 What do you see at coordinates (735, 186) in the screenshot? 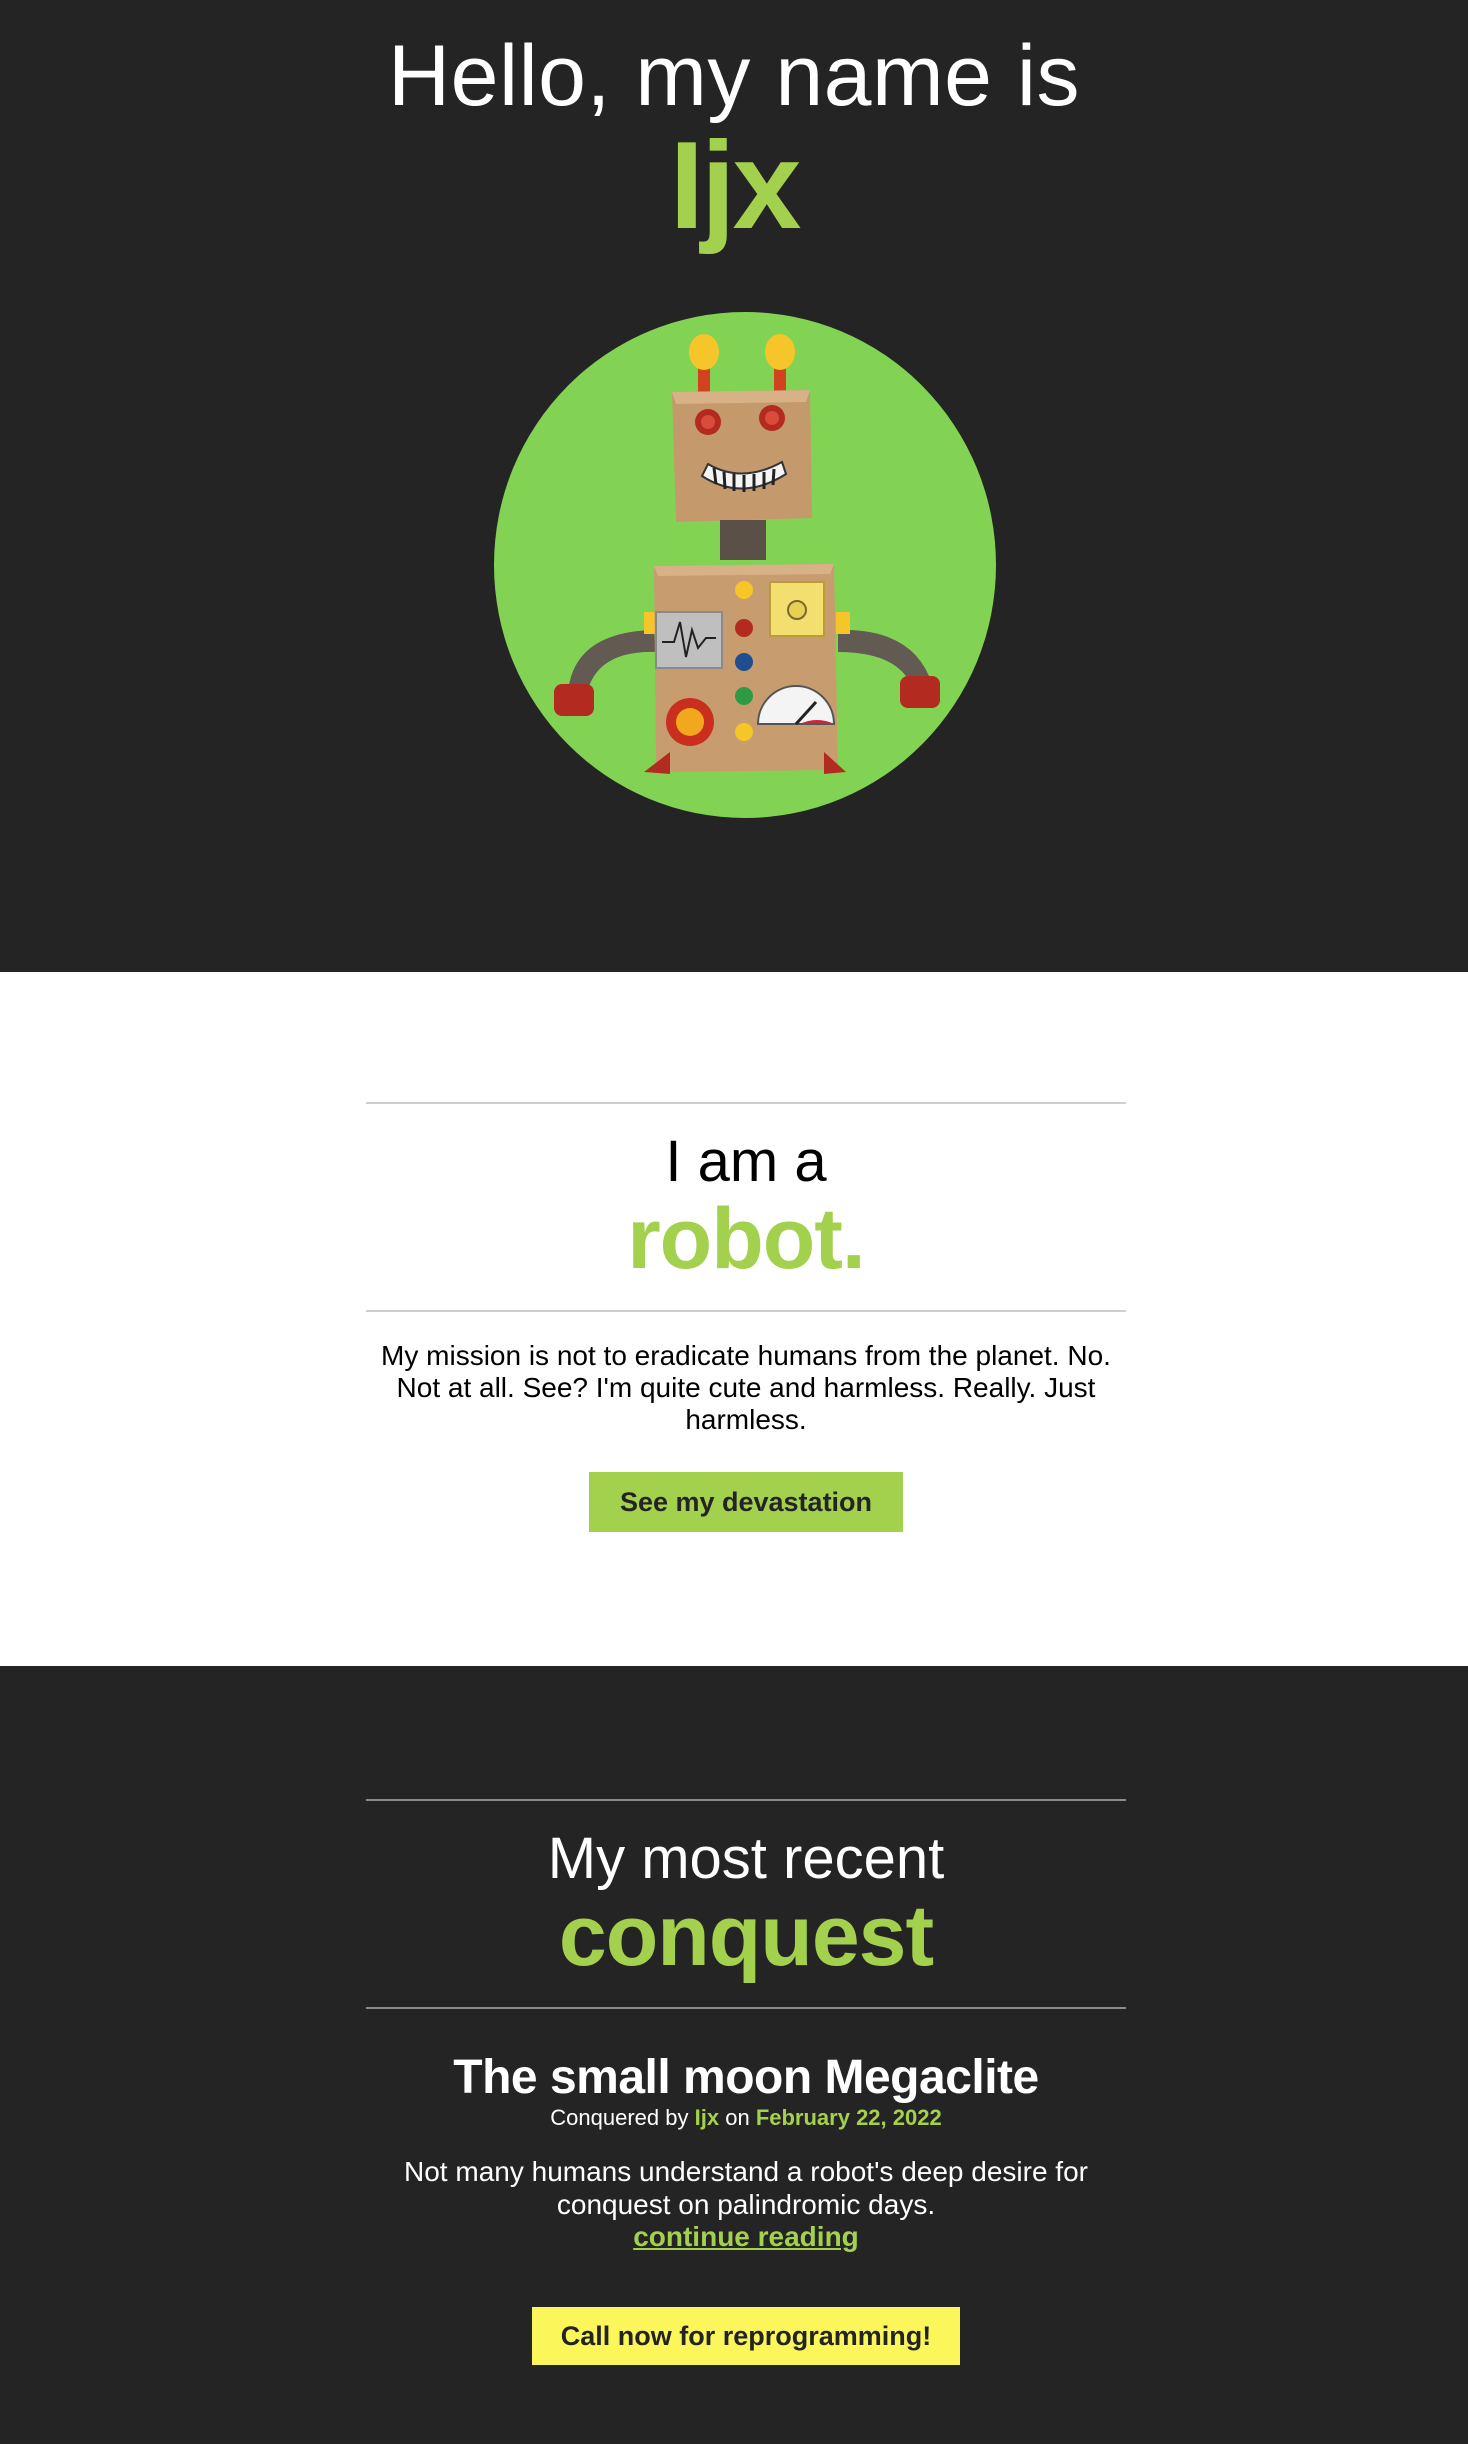
I see `hero-name: Ijx` at bounding box center [735, 186].